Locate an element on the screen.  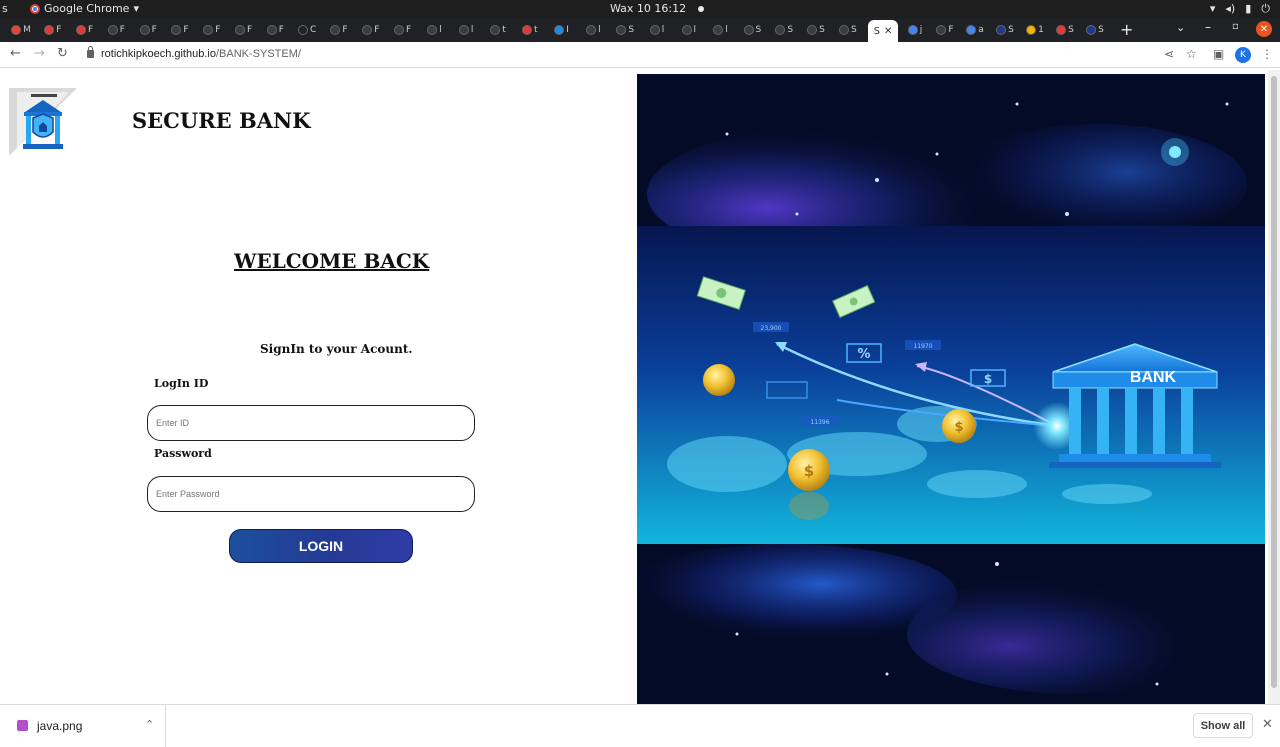
tab-label: C is located at coordinates (313, 30).